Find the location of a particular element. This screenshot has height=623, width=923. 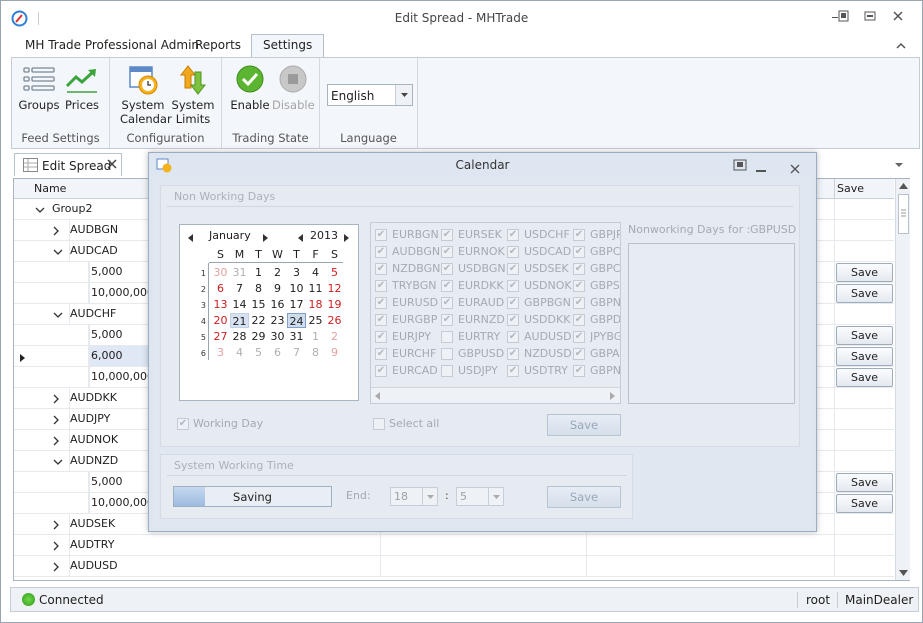

working-day-checkbox: ✔ is located at coordinates (183, 424).